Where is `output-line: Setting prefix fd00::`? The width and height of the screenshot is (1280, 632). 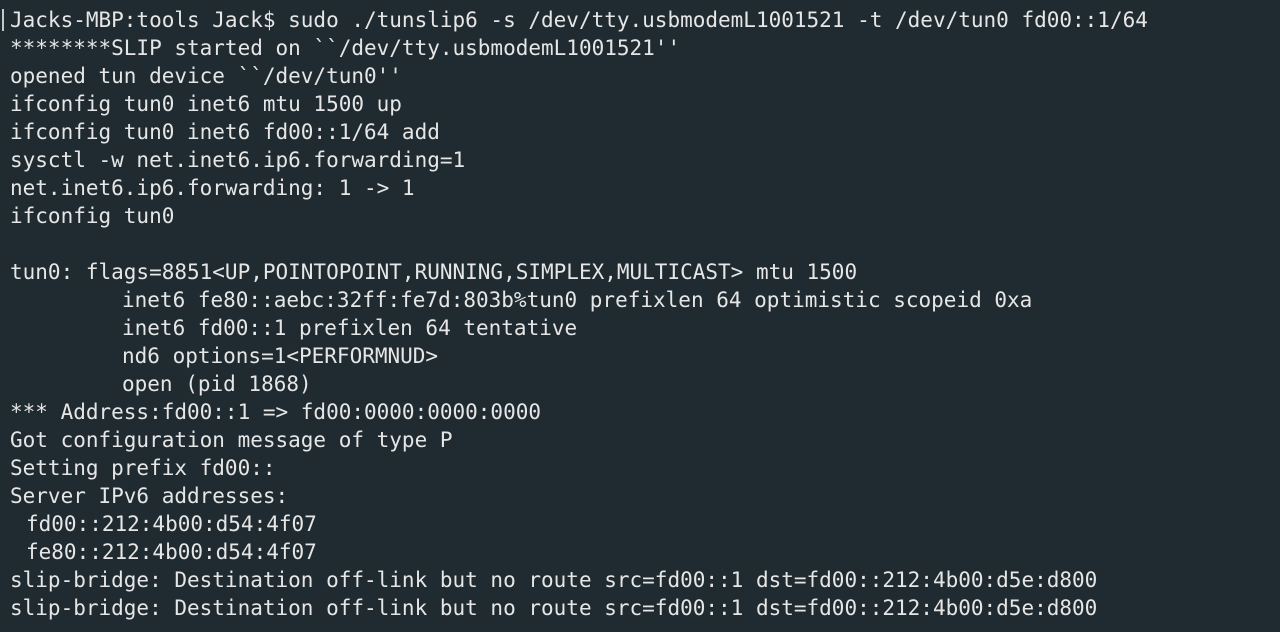 output-line: Setting prefix fd00:: is located at coordinates (143, 468).